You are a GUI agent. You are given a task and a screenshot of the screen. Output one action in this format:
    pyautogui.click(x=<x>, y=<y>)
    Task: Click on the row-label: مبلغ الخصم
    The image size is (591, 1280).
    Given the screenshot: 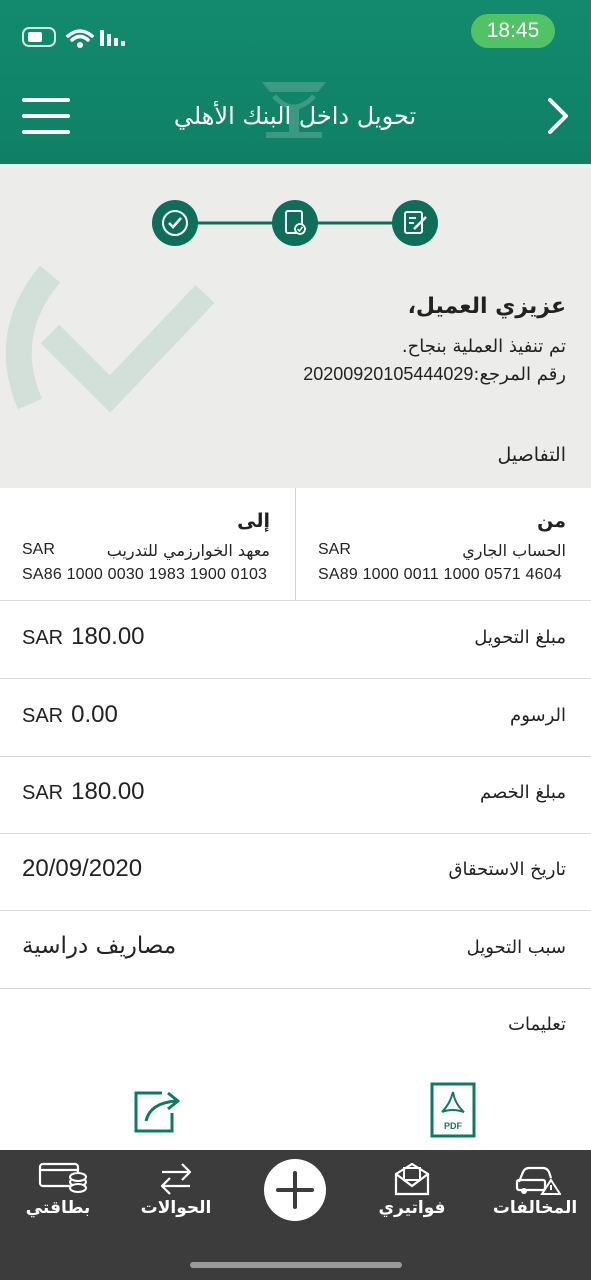 What is the action you would take?
    pyautogui.click(x=522, y=792)
    